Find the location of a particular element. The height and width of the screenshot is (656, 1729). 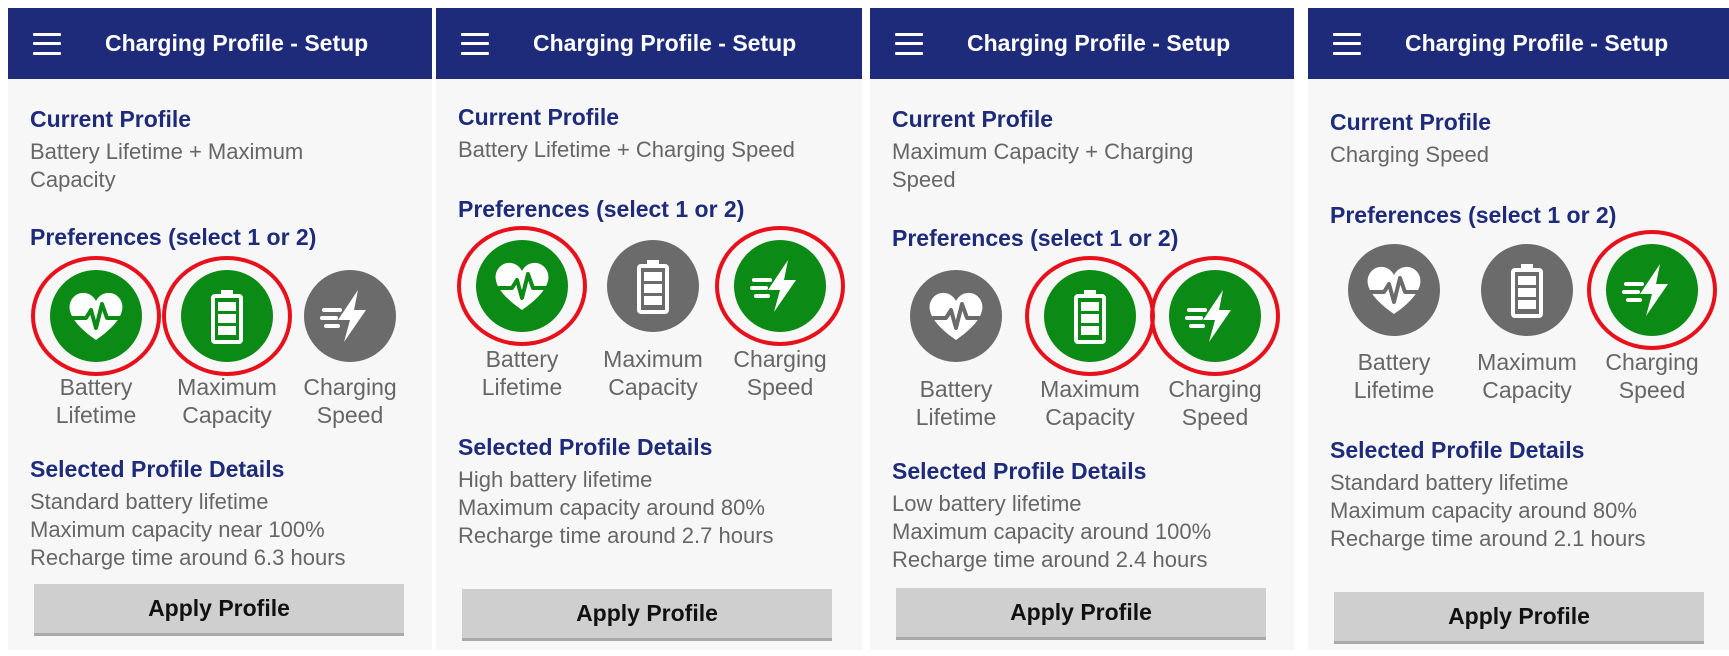

detail-line: Recharge time around 2.4 hours is located at coordinates (1050, 559).